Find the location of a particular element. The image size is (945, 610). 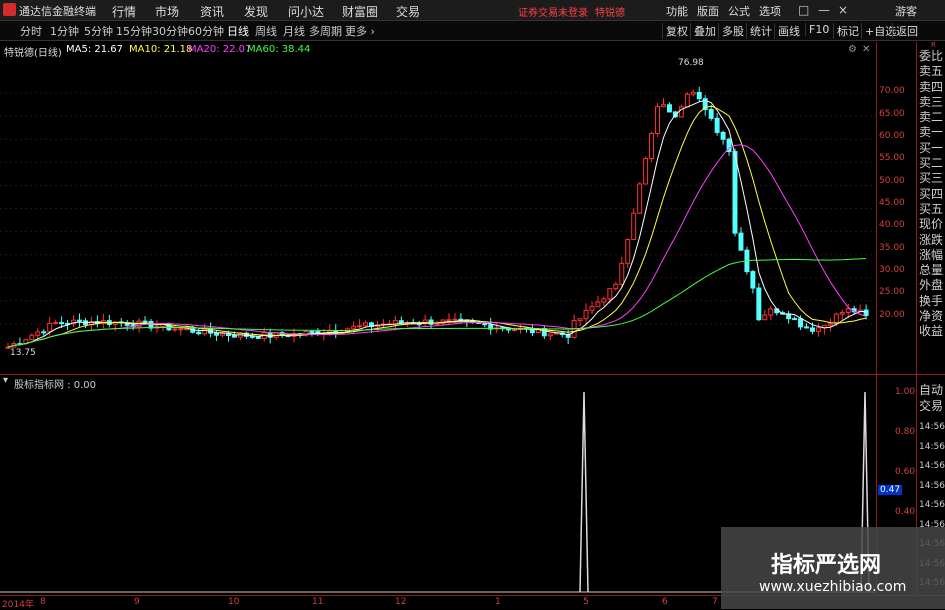

time-tick: 9 is located at coordinates (137, 602).